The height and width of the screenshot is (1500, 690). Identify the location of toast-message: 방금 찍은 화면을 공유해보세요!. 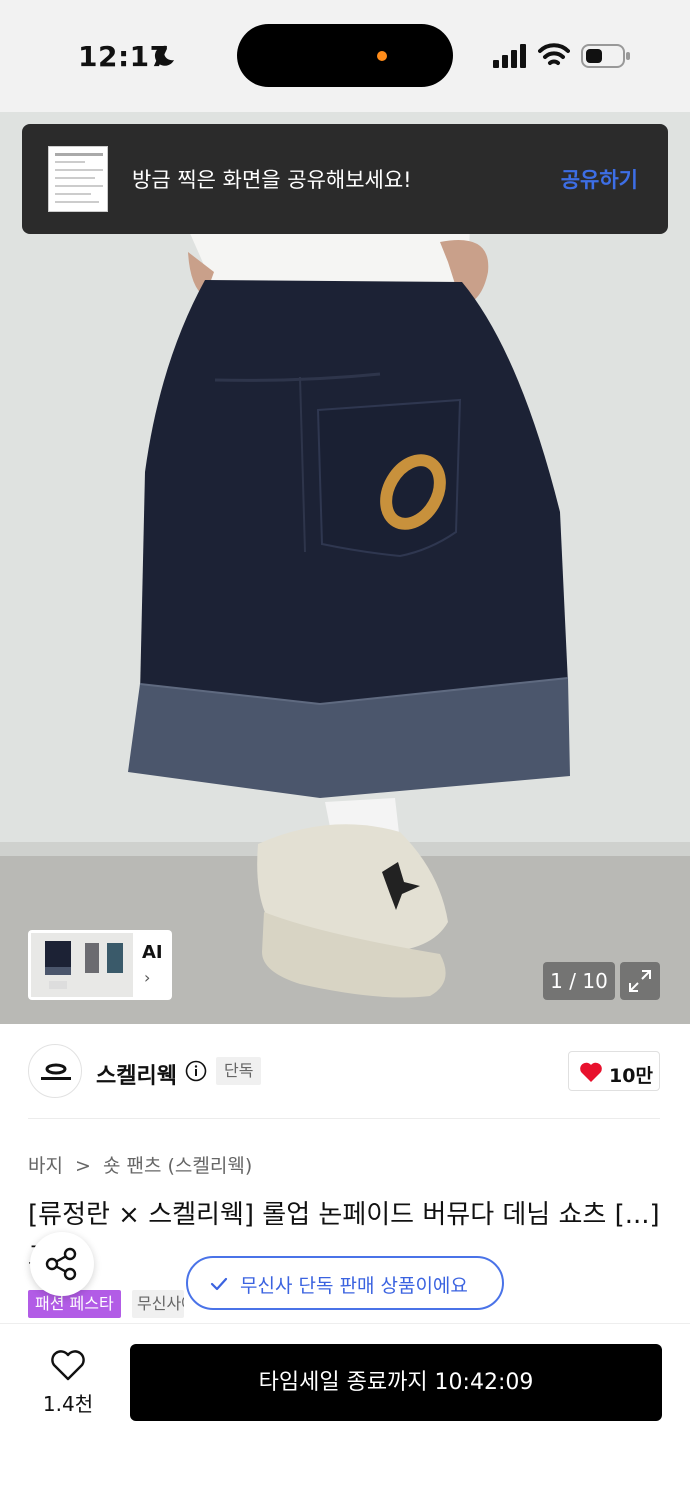
(272, 180).